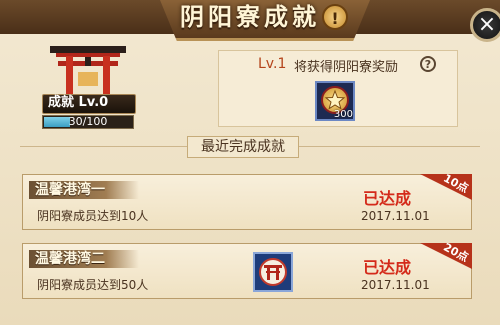  Describe the element at coordinates (70, 259) in the screenshot. I see `card-title: 温馨港湾二` at that location.